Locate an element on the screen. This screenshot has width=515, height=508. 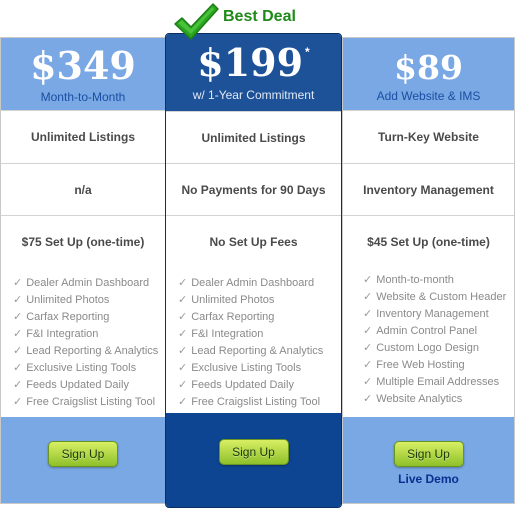
plan-header: $349 Month-to-Month is located at coordinates (83, 74).